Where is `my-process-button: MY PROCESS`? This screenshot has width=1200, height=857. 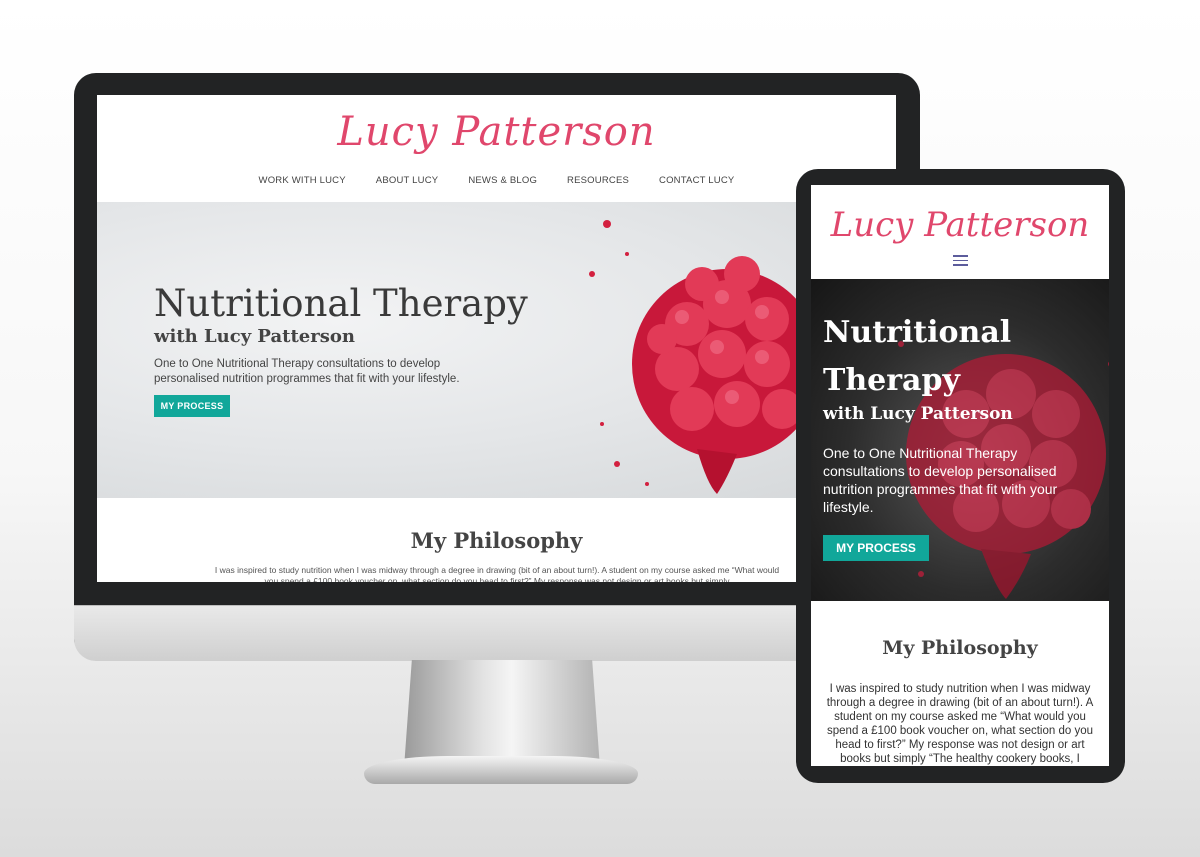
my-process-button: MY PROCESS is located at coordinates (192, 406).